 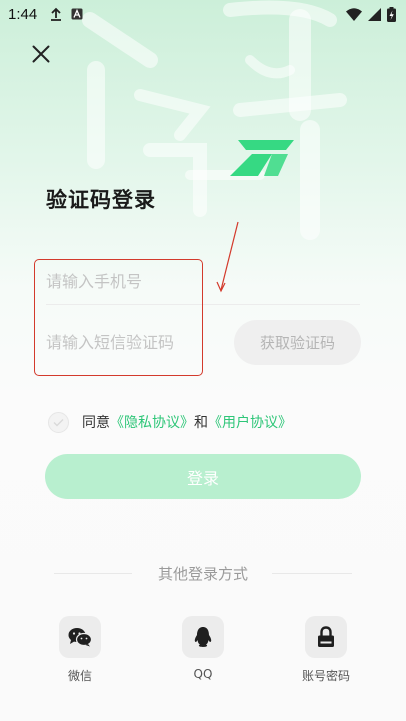 I want to click on account-password-label: 账号密码, so click(x=325, y=676).